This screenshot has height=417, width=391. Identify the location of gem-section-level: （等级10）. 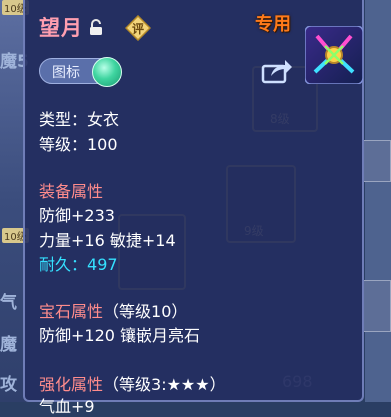
(145, 311).